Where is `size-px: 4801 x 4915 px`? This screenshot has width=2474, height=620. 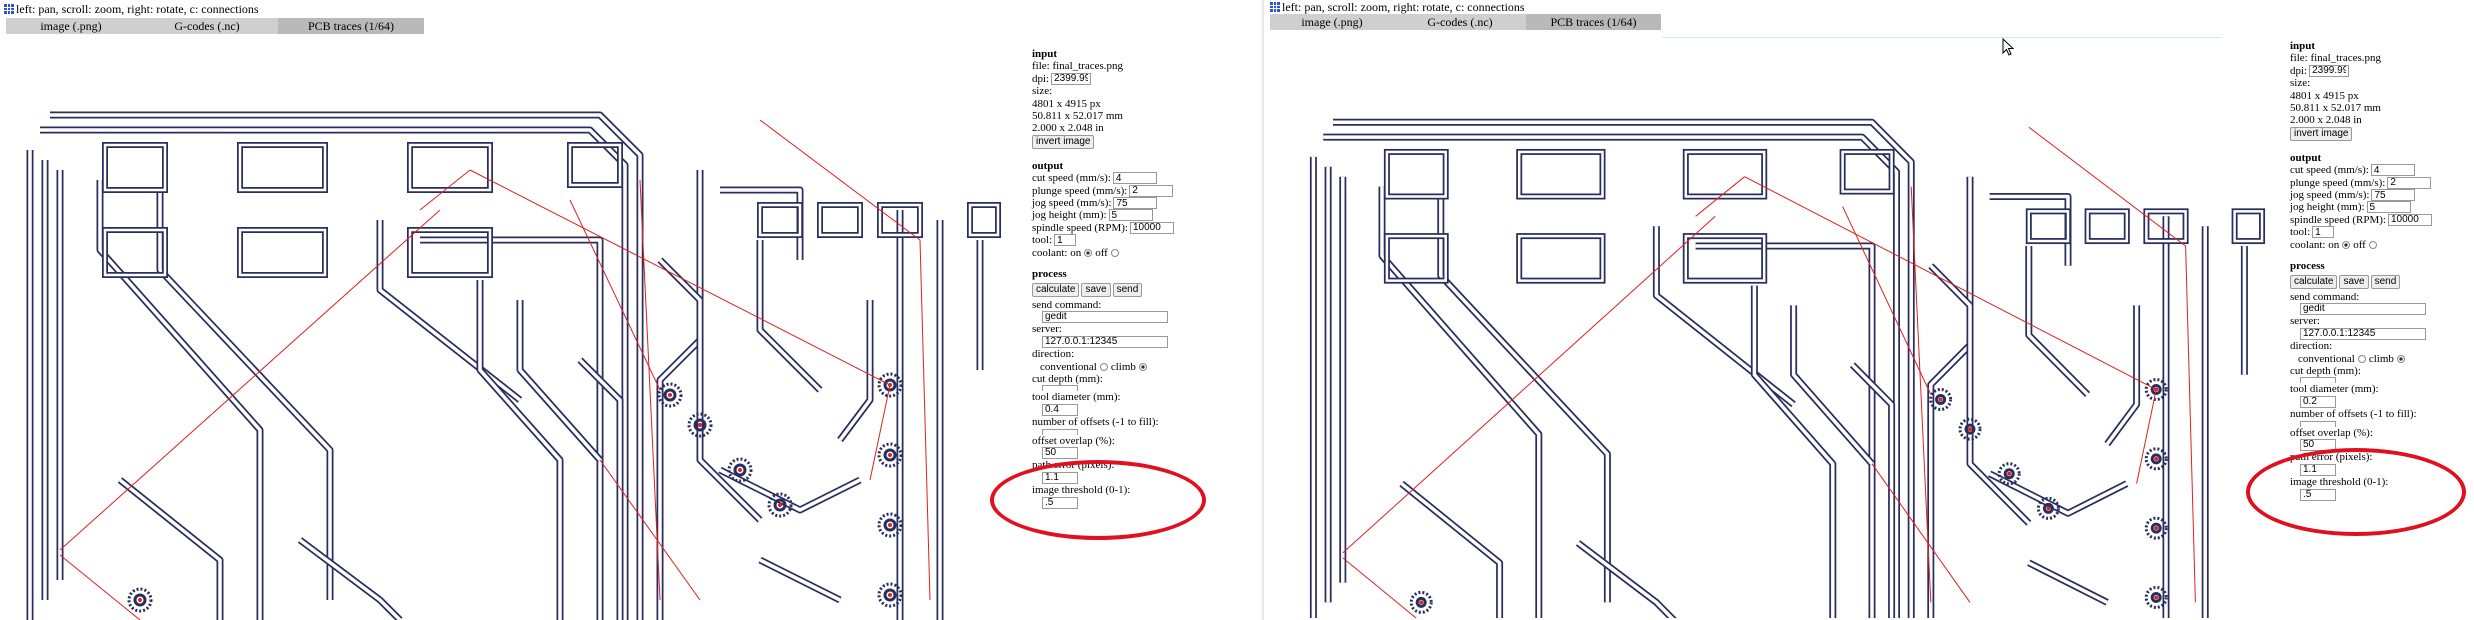 size-px: 4801 x 4915 px is located at coordinates (1066, 103).